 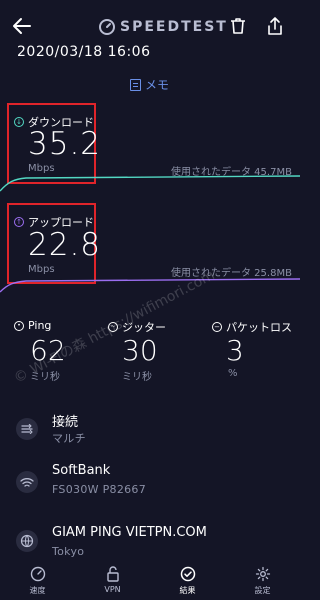 What do you see at coordinates (65, 245) in the screenshot?
I see `upload-value: 22.8` at bounding box center [65, 245].